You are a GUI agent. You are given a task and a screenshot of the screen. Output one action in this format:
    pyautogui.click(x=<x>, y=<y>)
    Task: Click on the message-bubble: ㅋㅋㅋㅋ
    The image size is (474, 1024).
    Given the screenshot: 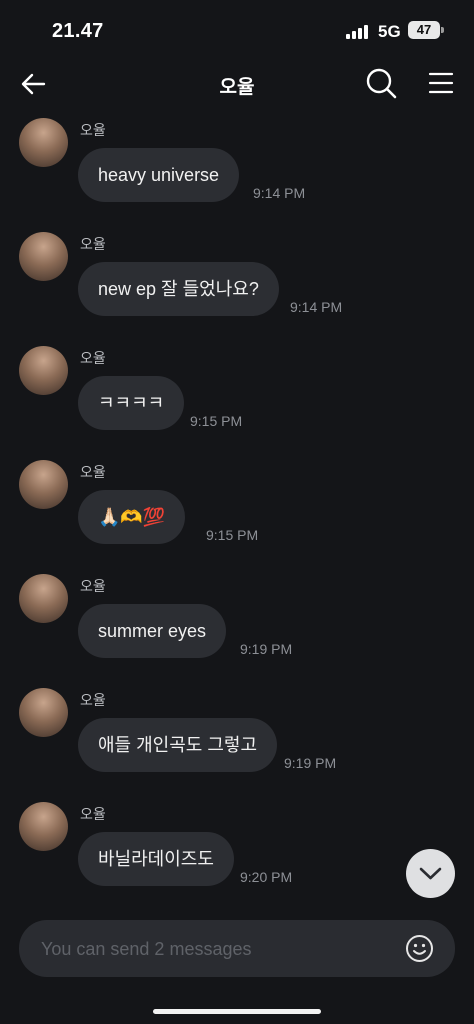 What is the action you would take?
    pyautogui.click(x=131, y=403)
    